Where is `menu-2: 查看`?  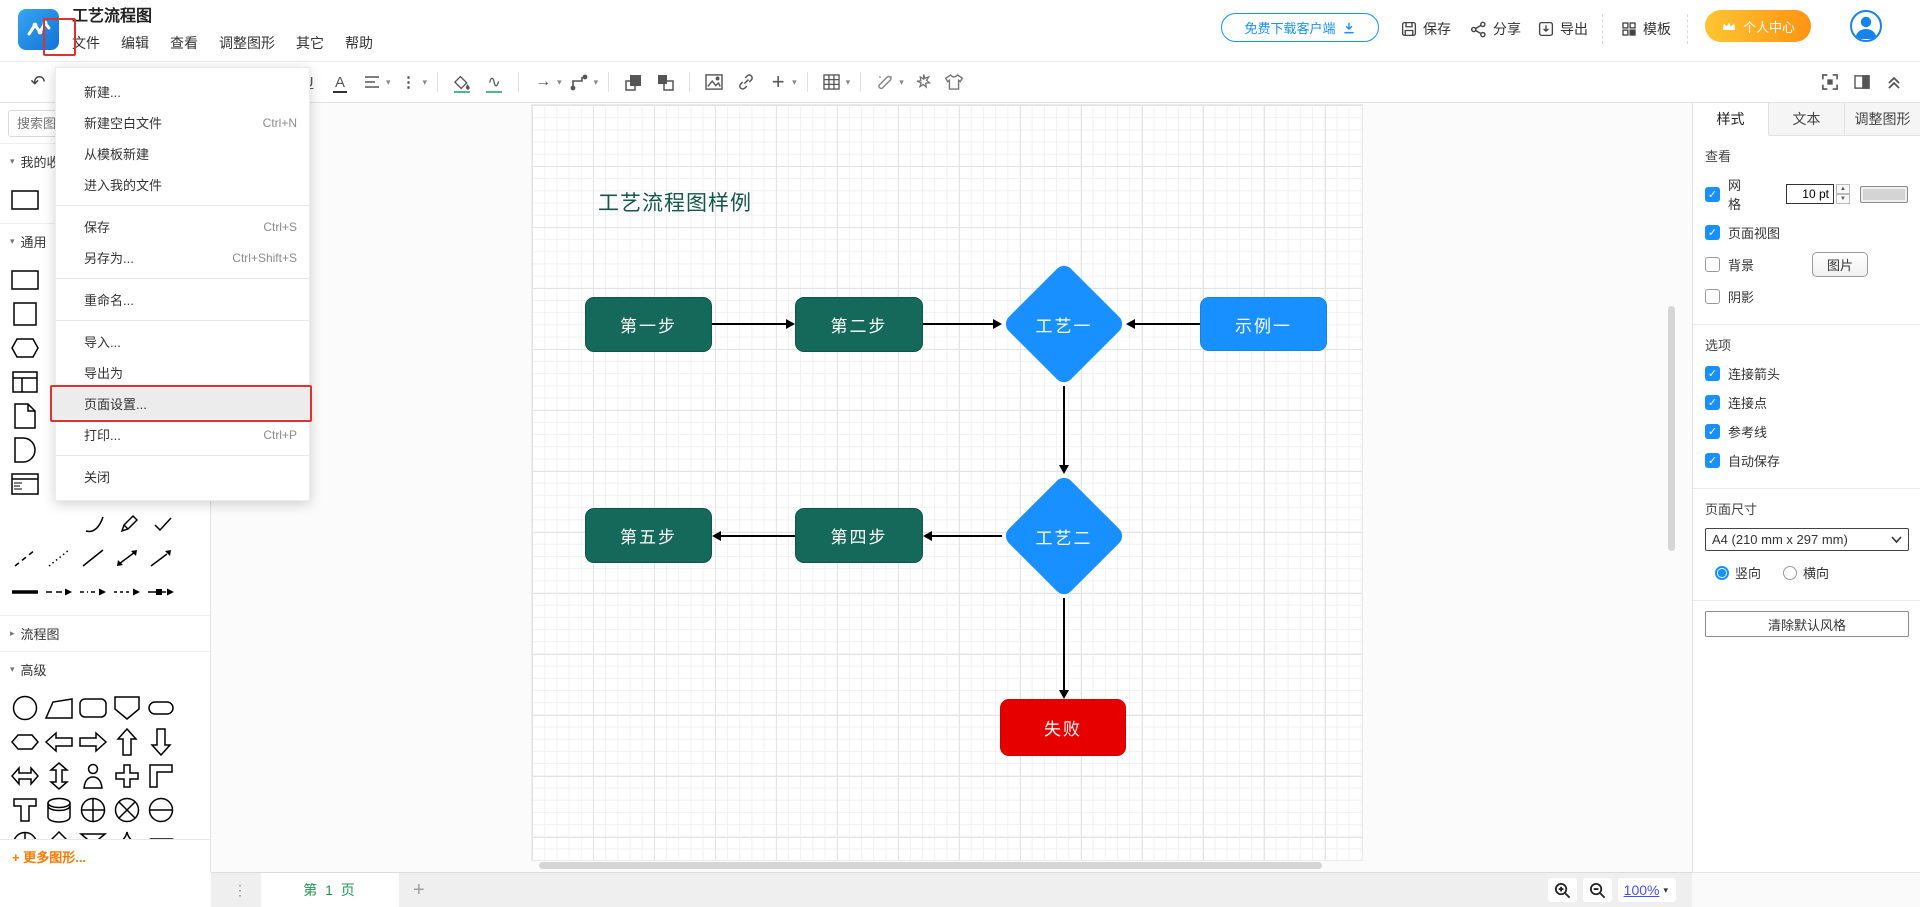 menu-2: 查看 is located at coordinates (184, 43).